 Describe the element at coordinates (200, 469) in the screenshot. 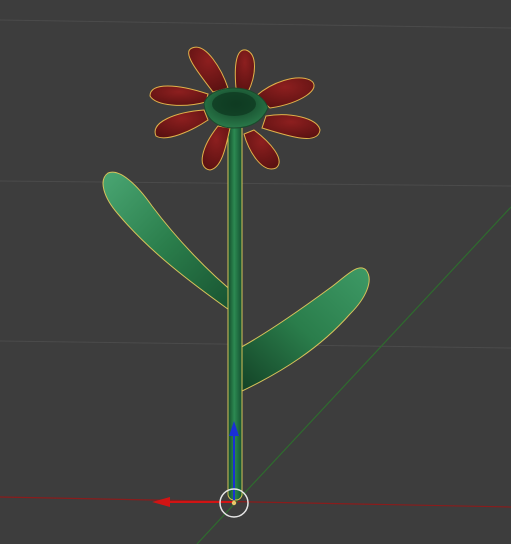

I see `transform-gizmo` at that location.